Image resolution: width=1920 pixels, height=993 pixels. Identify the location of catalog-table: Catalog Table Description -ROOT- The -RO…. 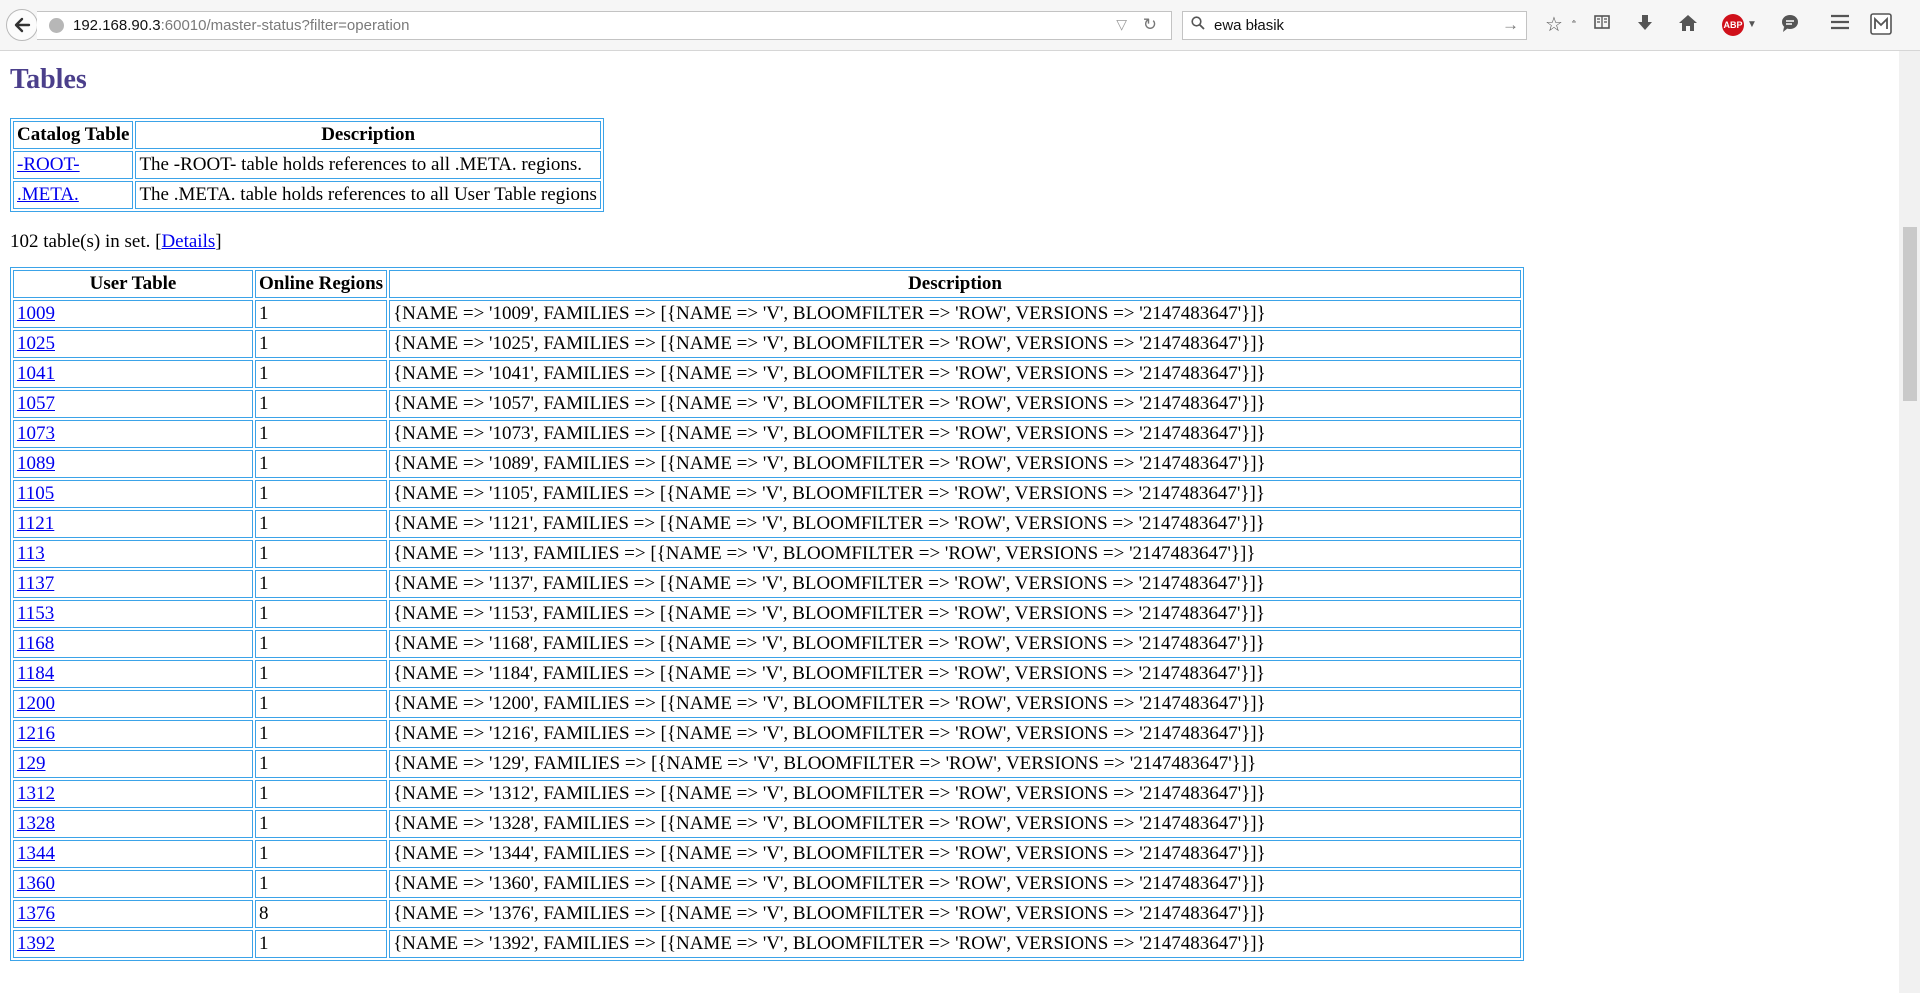
(307, 165).